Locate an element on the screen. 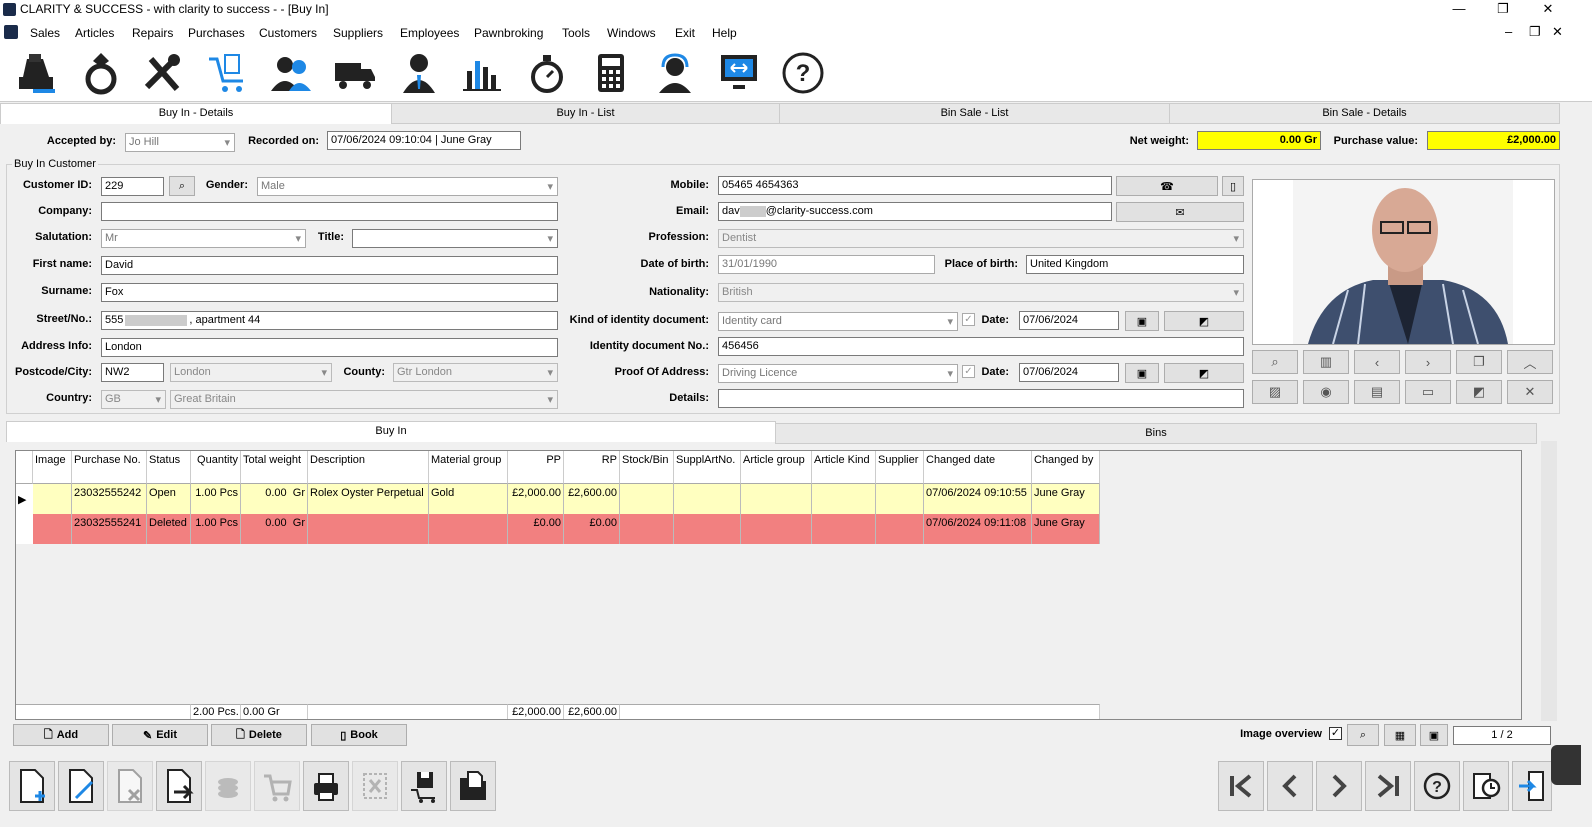 This screenshot has height=827, width=1592. vertical-scrollbar is located at coordinates (1549, 581).